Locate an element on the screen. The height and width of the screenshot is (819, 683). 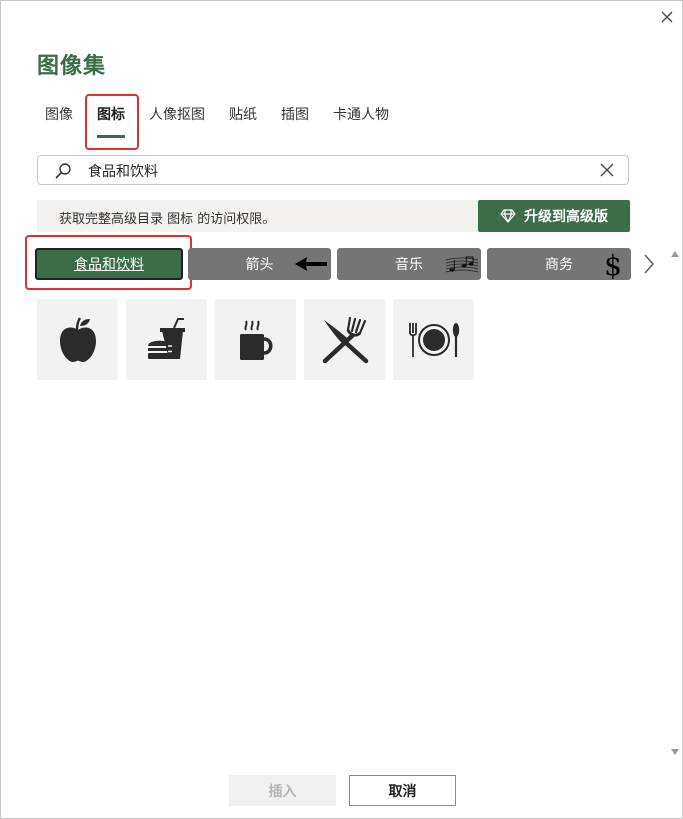
apple-icon is located at coordinates (77, 339).